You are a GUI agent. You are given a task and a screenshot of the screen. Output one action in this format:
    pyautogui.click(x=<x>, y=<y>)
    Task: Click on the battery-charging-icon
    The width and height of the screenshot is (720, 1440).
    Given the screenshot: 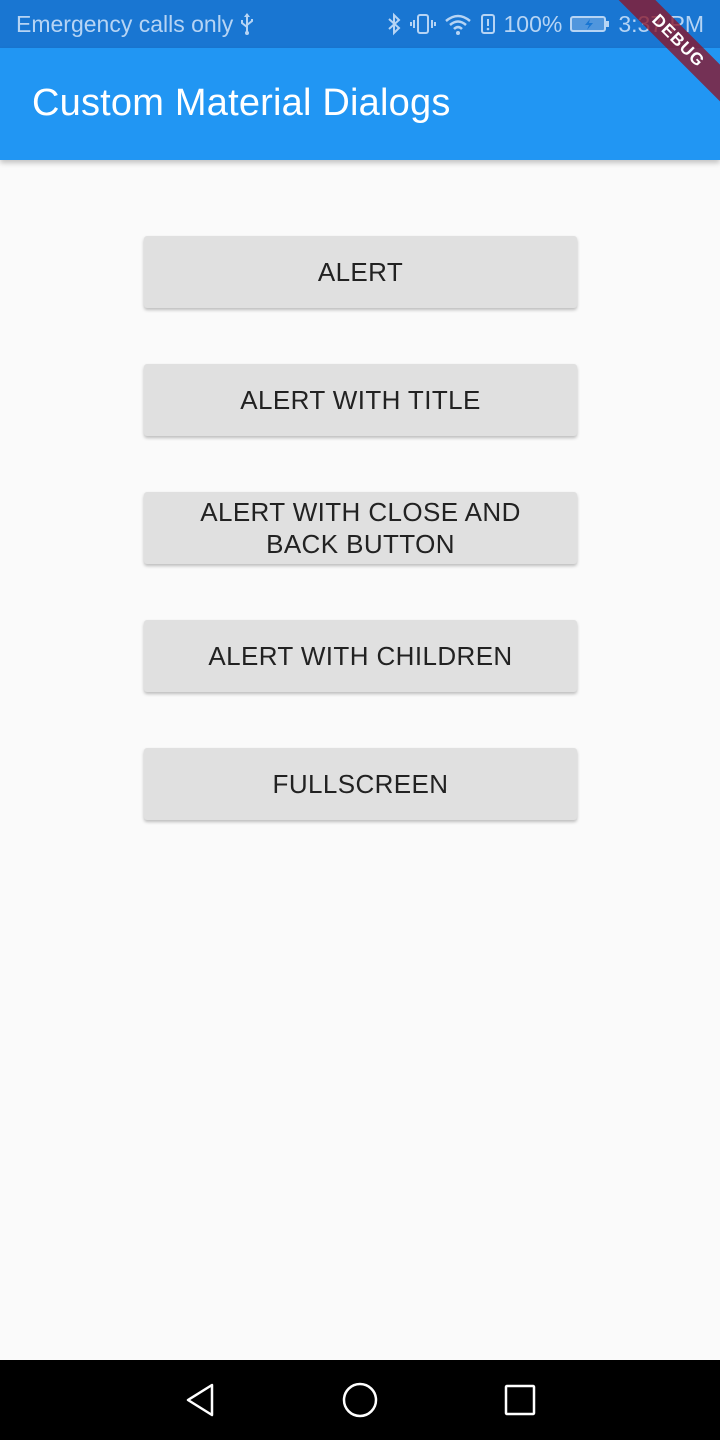 What is the action you would take?
    pyautogui.click(x=590, y=24)
    